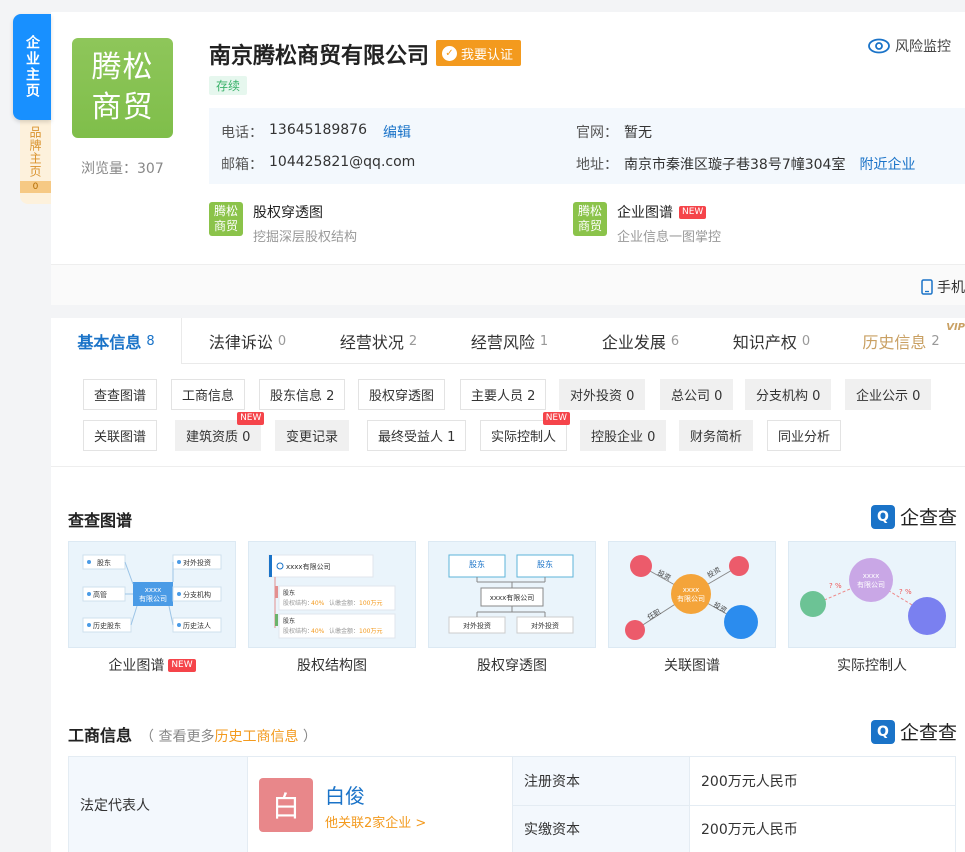  I want to click on graph-label: 股权结构图, so click(332, 665).